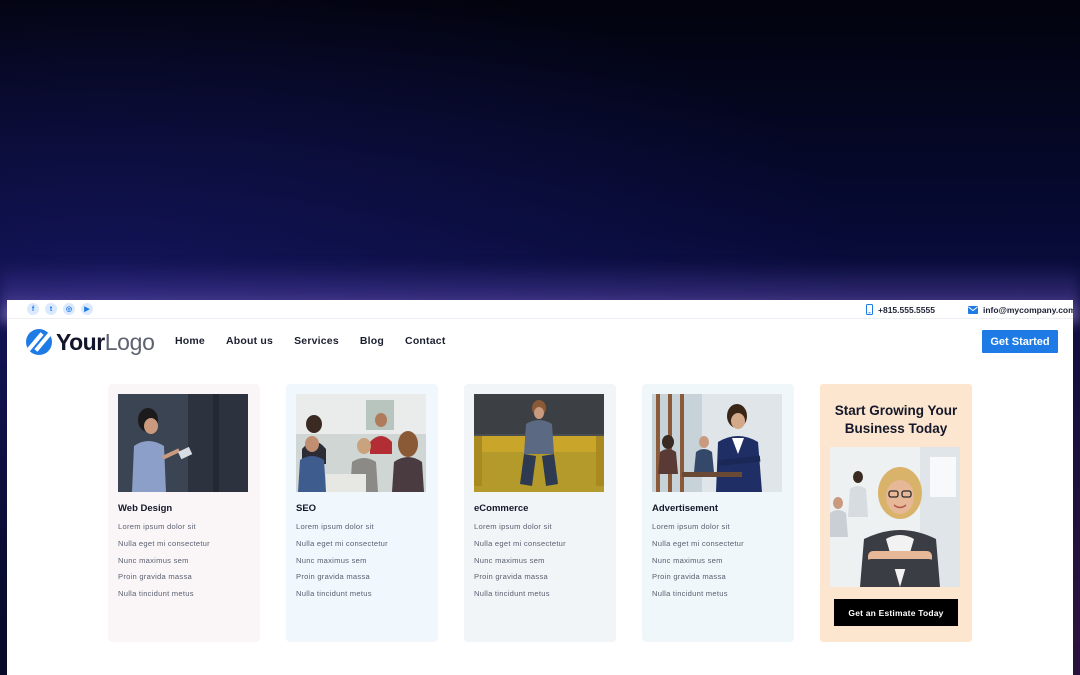 This screenshot has width=1080, height=675. I want to click on promo-photo, so click(895, 517).